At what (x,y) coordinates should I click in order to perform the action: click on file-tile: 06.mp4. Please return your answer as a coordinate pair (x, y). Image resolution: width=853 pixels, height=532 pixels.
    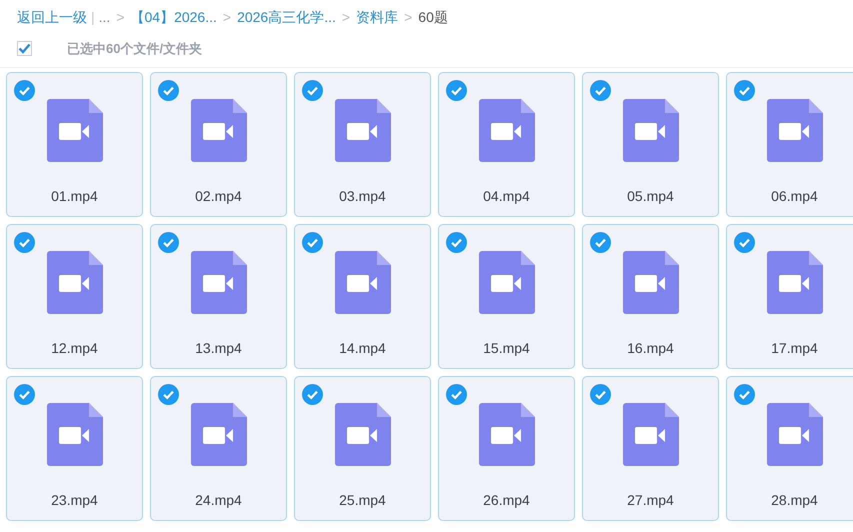
    Looking at the image, I should click on (789, 144).